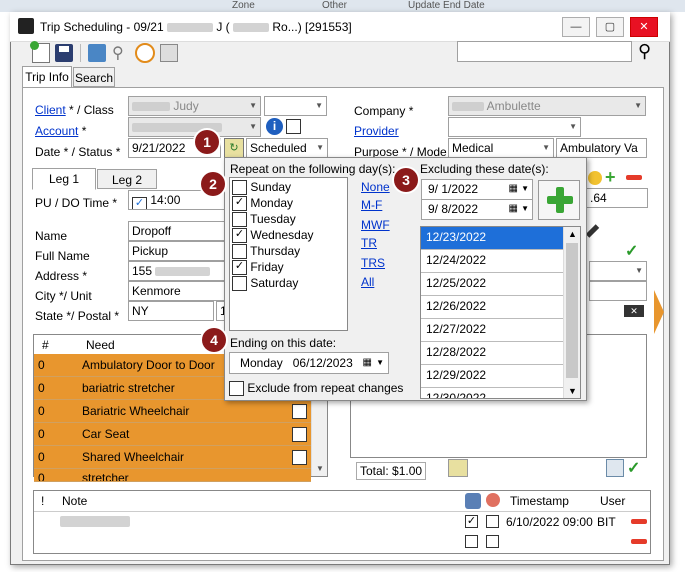 The height and width of the screenshot is (572, 685). Describe the element at coordinates (471, 521) in the screenshot. I see `note-check-1: ✓` at that location.